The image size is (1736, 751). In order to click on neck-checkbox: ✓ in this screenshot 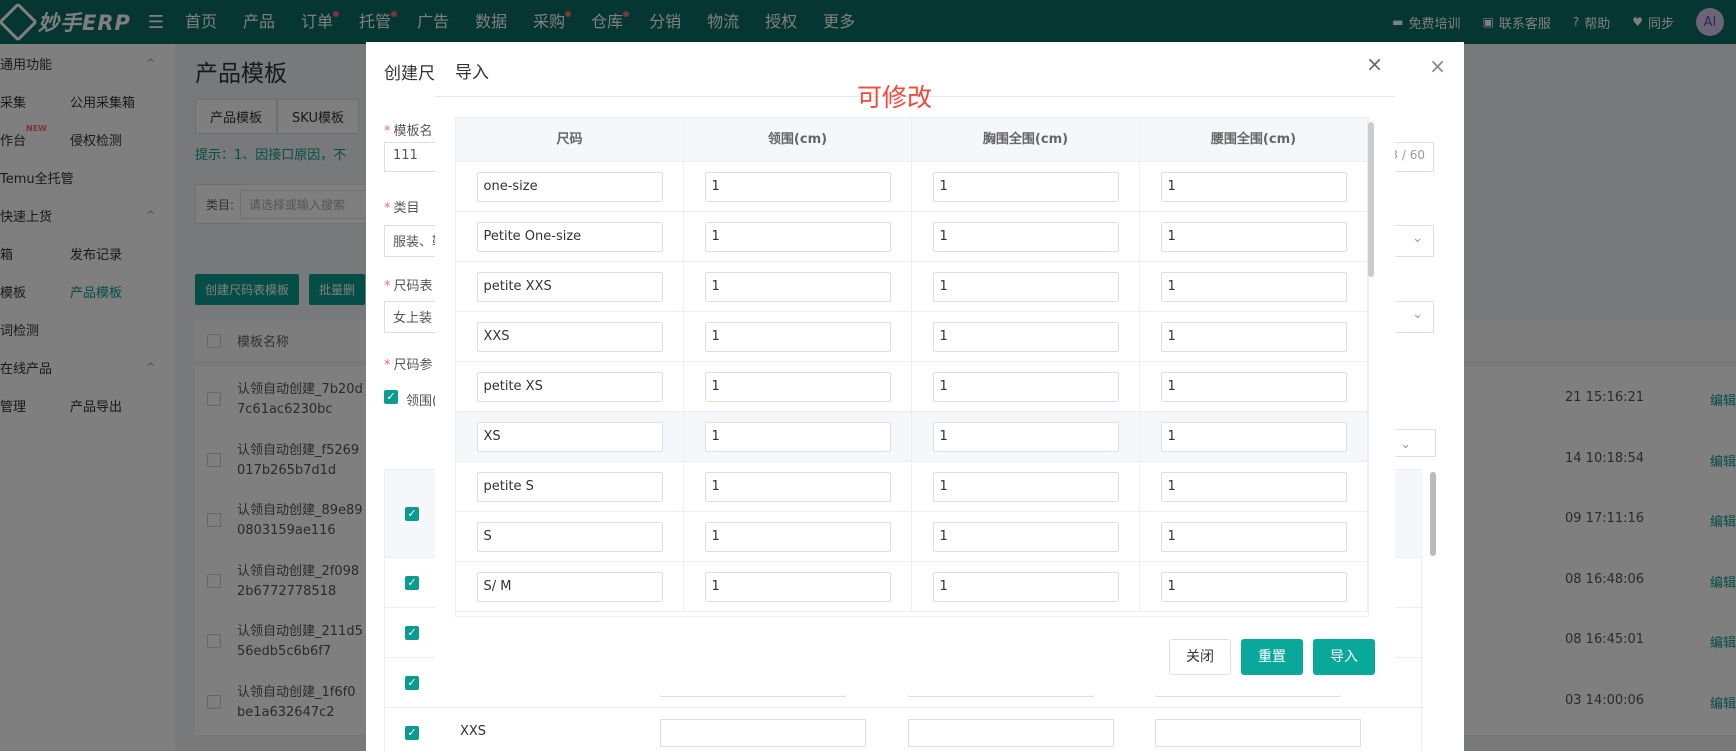, I will do `click(391, 397)`.